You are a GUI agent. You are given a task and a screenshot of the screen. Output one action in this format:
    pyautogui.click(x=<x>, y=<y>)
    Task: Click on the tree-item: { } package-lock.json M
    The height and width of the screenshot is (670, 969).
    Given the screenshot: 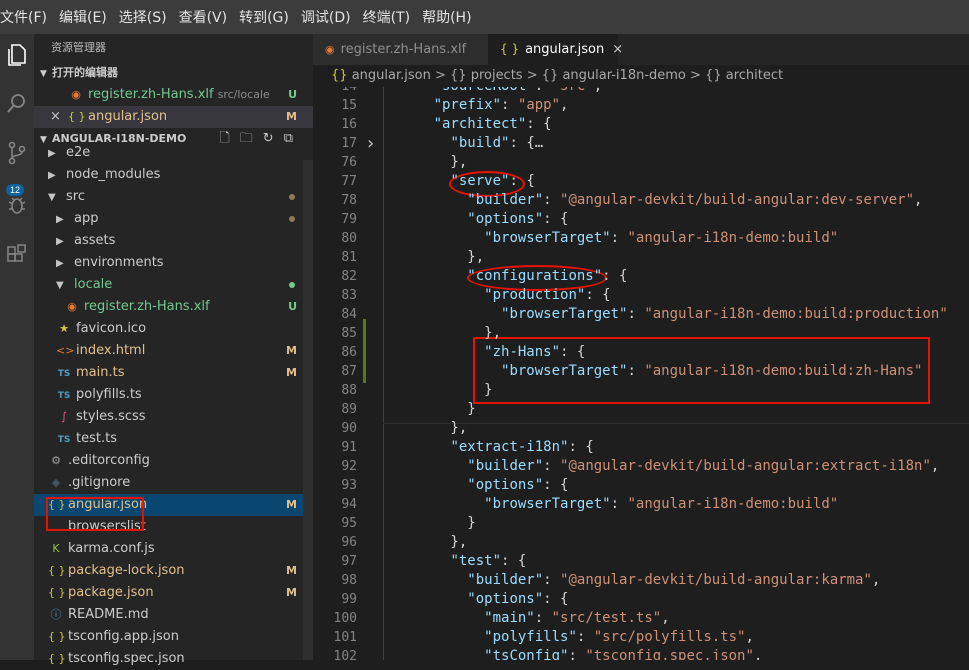 What is the action you would take?
    pyautogui.click(x=173, y=571)
    